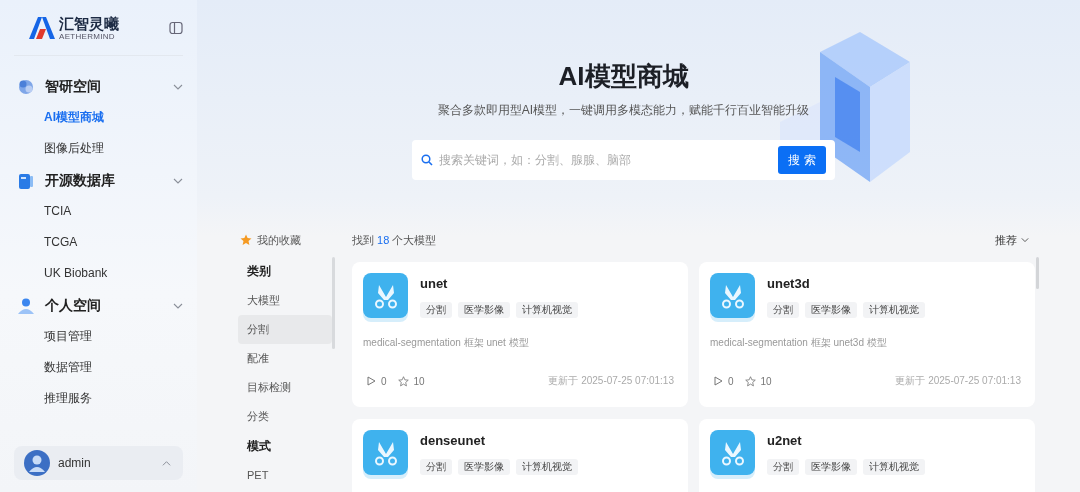 Image resolution: width=1080 pixels, height=492 pixels. Describe the element at coordinates (1025, 240) in the screenshot. I see `caret-icon` at that location.